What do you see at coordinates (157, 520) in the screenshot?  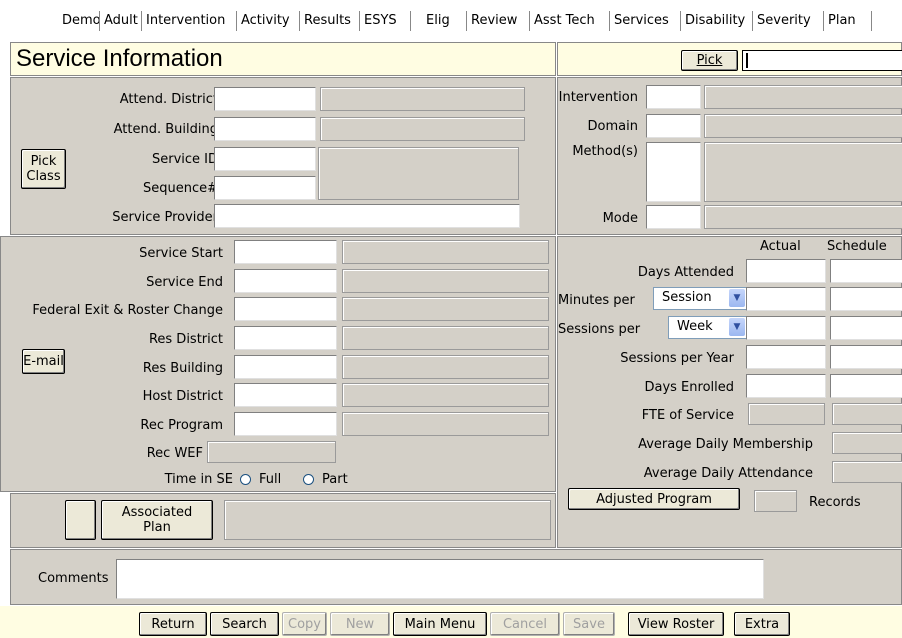 I see `associated-plan-button: Associated Plan` at bounding box center [157, 520].